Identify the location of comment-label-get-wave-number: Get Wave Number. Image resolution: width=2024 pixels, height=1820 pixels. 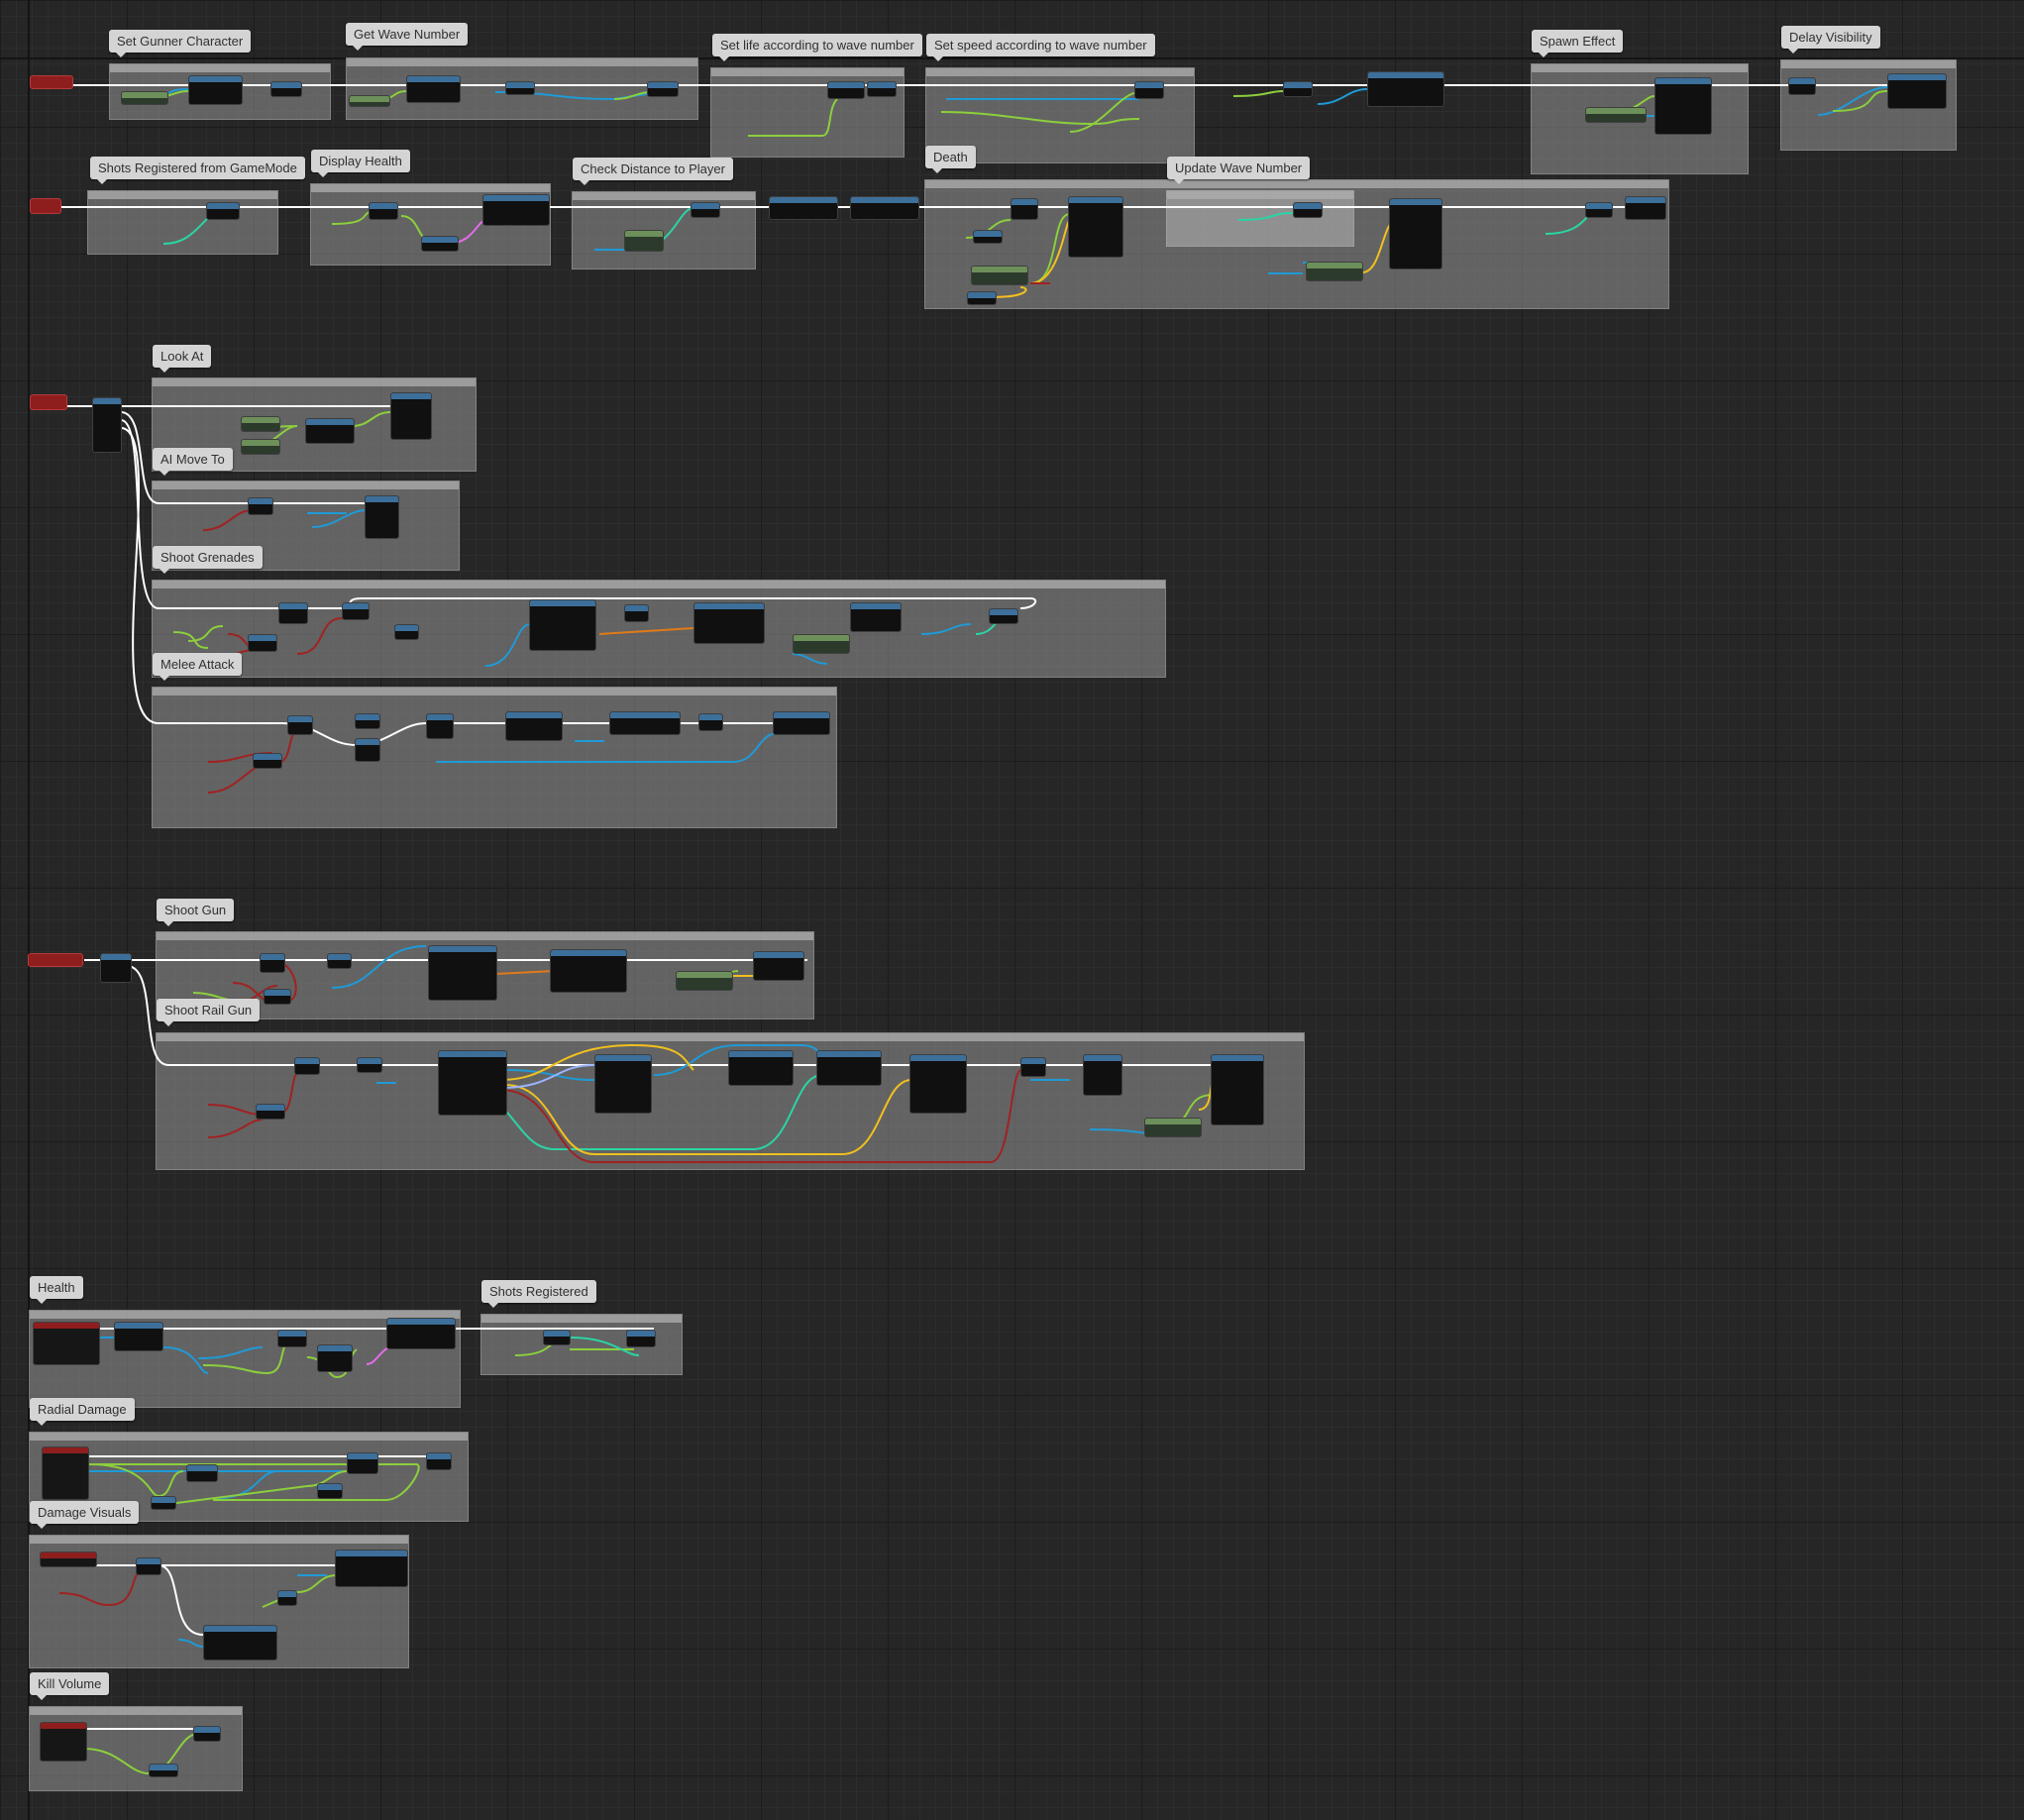
(407, 37).